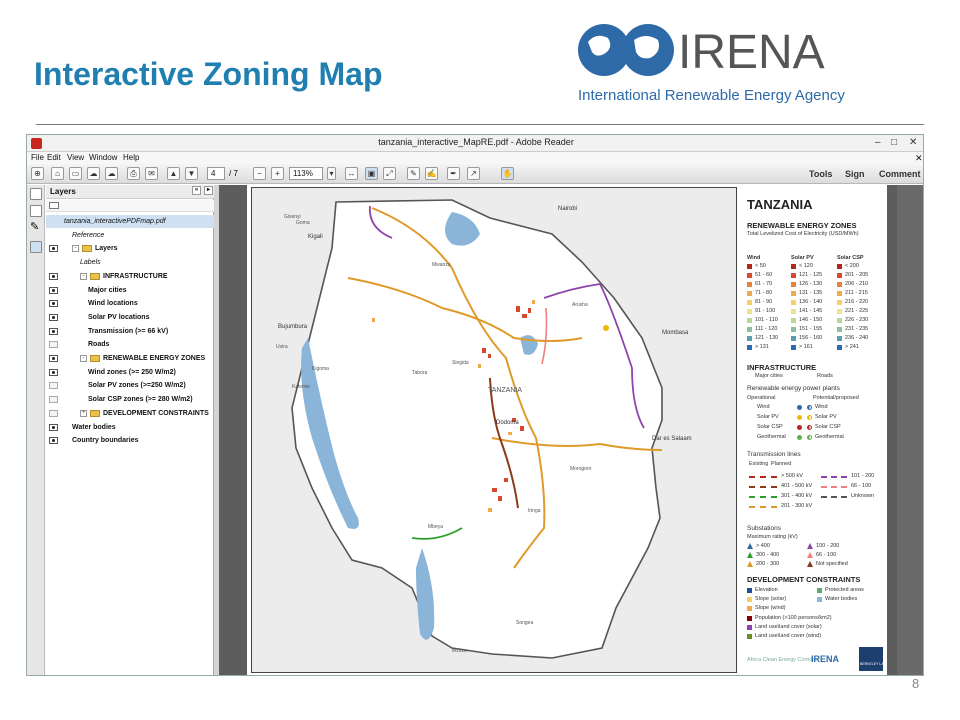  I want to click on layer-row: - RENEWABLE ENERGY ZONES, so click(130, 358).